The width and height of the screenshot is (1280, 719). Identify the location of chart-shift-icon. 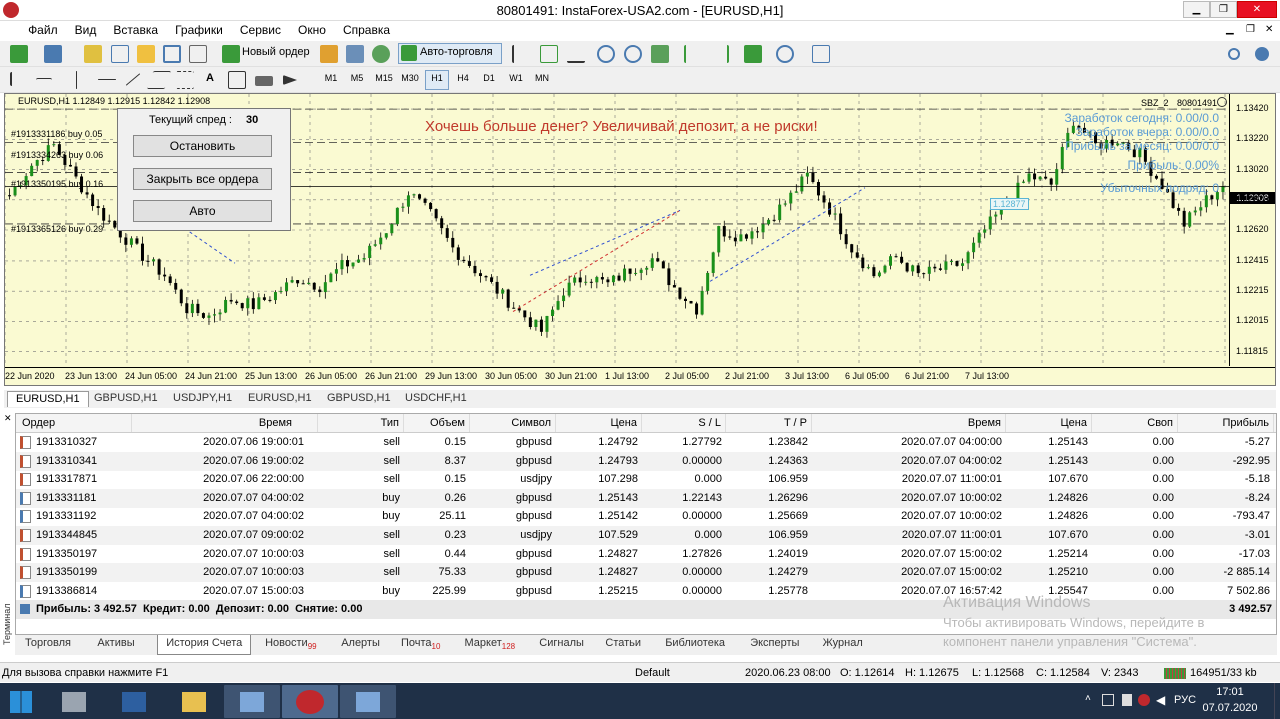
(720, 54).